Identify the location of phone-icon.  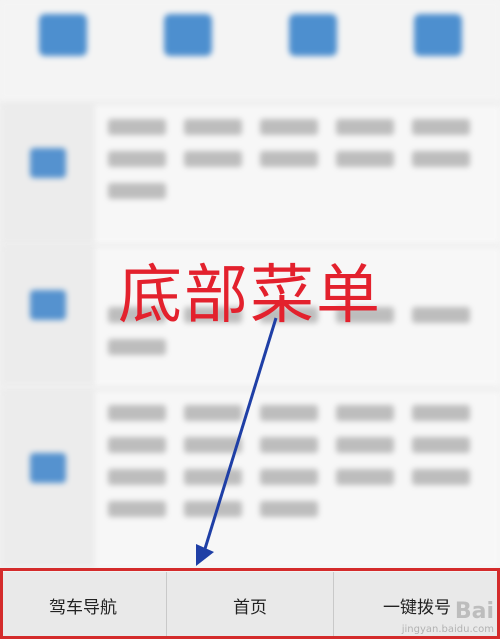
(437, 35).